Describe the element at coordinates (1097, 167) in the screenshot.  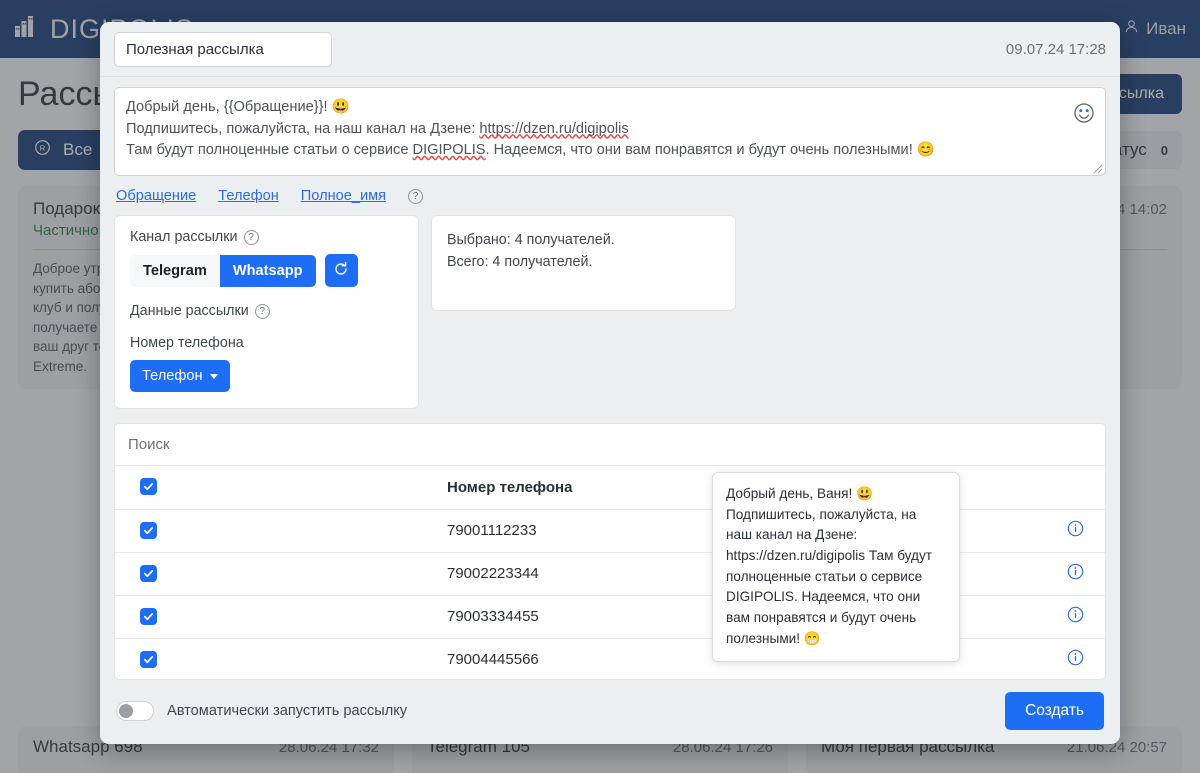
I see `resize-handle-icon` at that location.